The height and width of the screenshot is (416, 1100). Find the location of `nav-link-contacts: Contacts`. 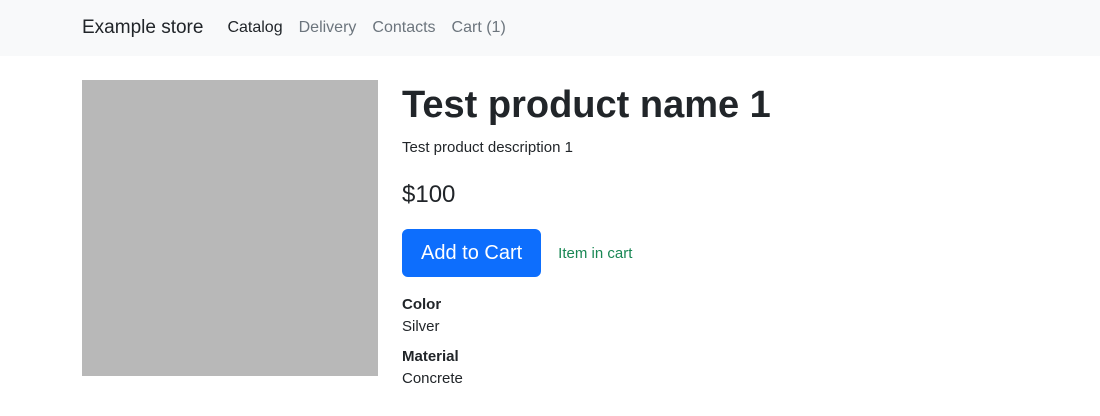

nav-link-contacts: Contacts is located at coordinates (403, 28).